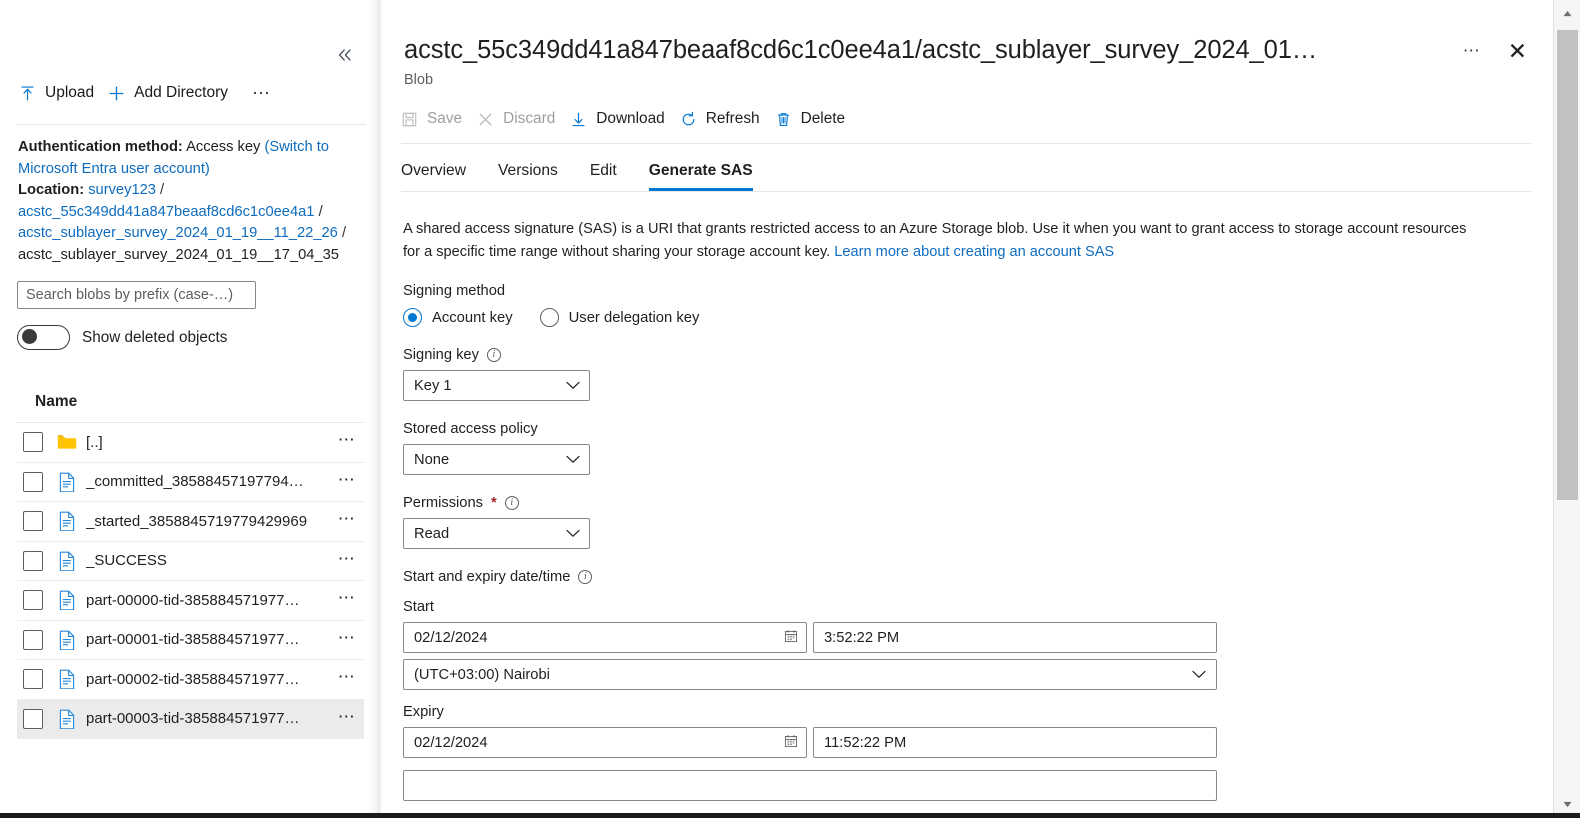  Describe the element at coordinates (605, 637) in the screenshot. I see `start-date-input: 02/12/2024` at that location.